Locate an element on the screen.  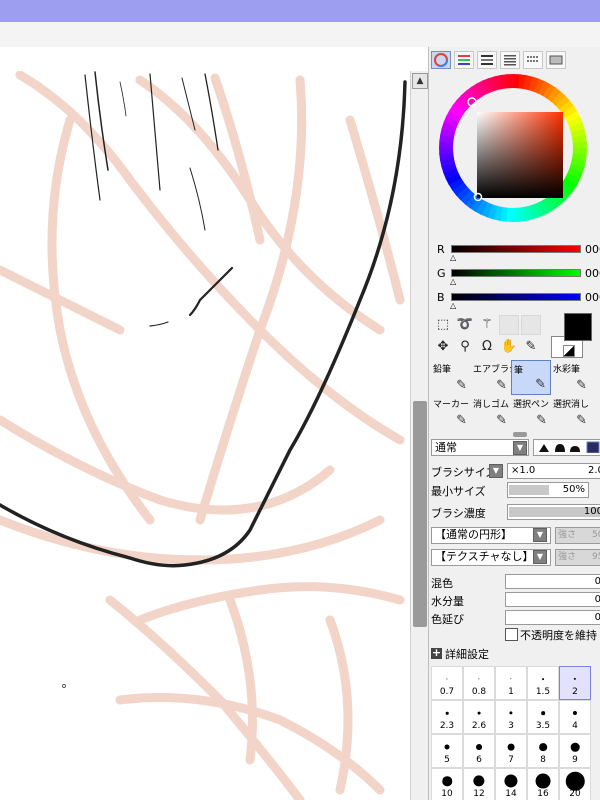
brush-size-value: 2.0 is located at coordinates (594, 470).